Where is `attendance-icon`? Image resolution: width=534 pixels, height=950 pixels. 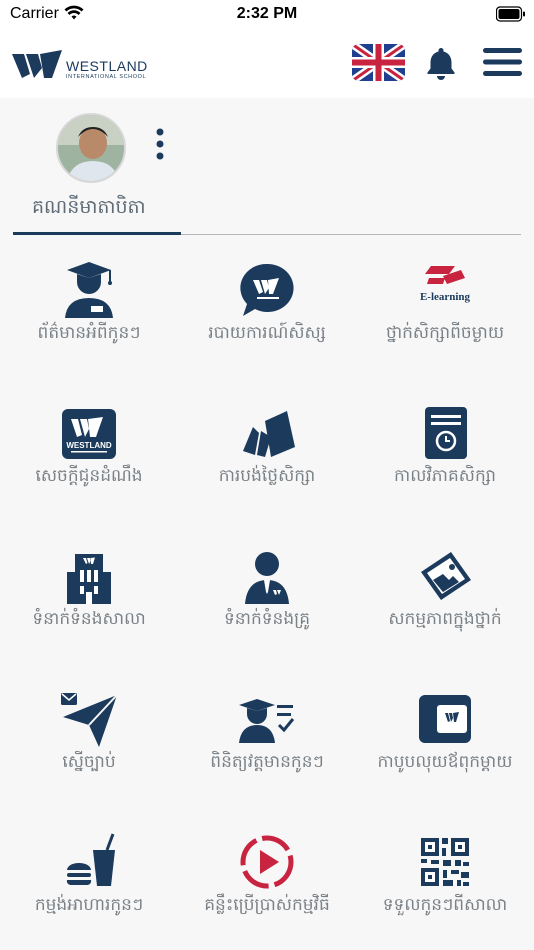
attendance-icon is located at coordinates (267, 721).